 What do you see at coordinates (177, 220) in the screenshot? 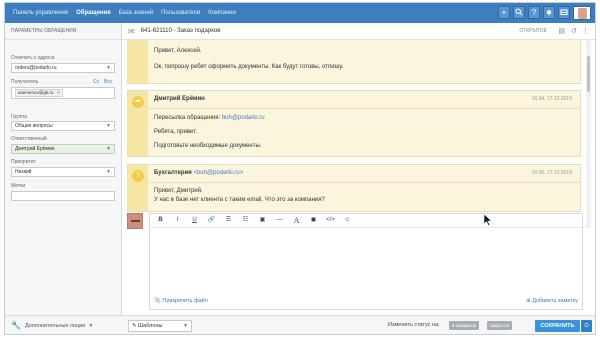
I see `italic-button: I` at bounding box center [177, 220].